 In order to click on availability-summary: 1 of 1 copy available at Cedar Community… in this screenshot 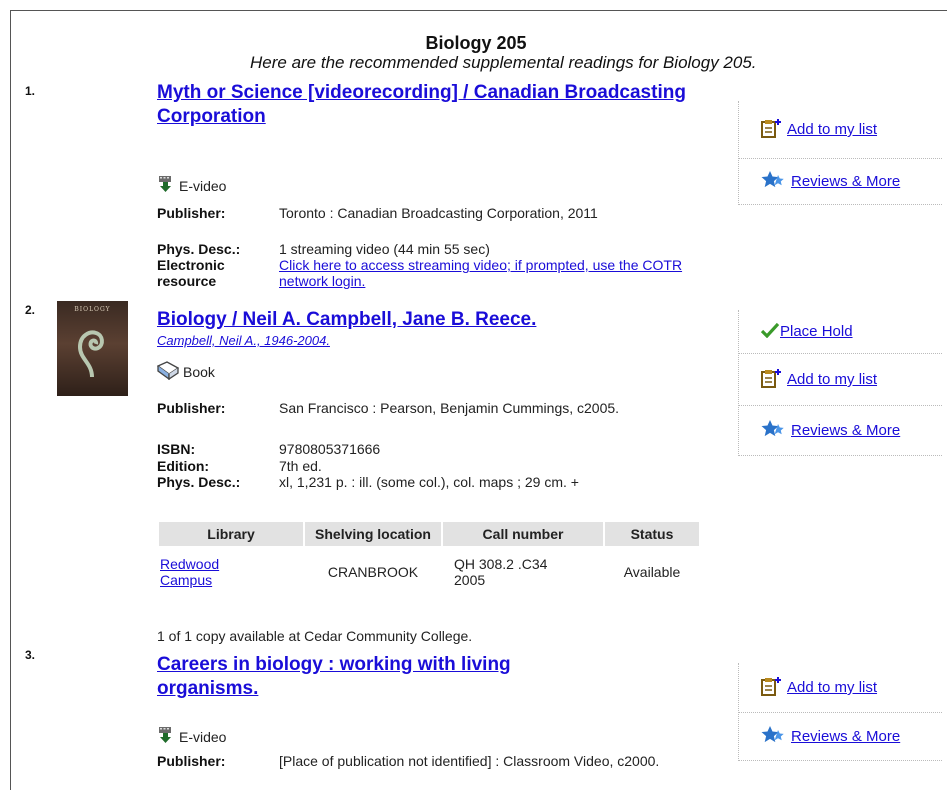, I will do `click(314, 636)`.